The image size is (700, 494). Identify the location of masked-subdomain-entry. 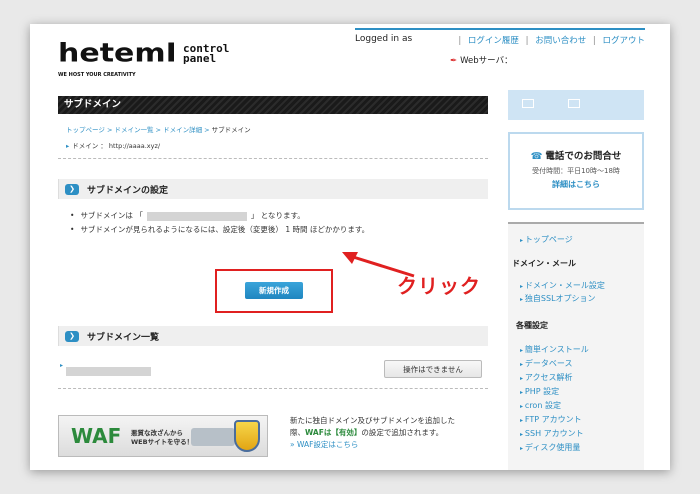
(108, 371).